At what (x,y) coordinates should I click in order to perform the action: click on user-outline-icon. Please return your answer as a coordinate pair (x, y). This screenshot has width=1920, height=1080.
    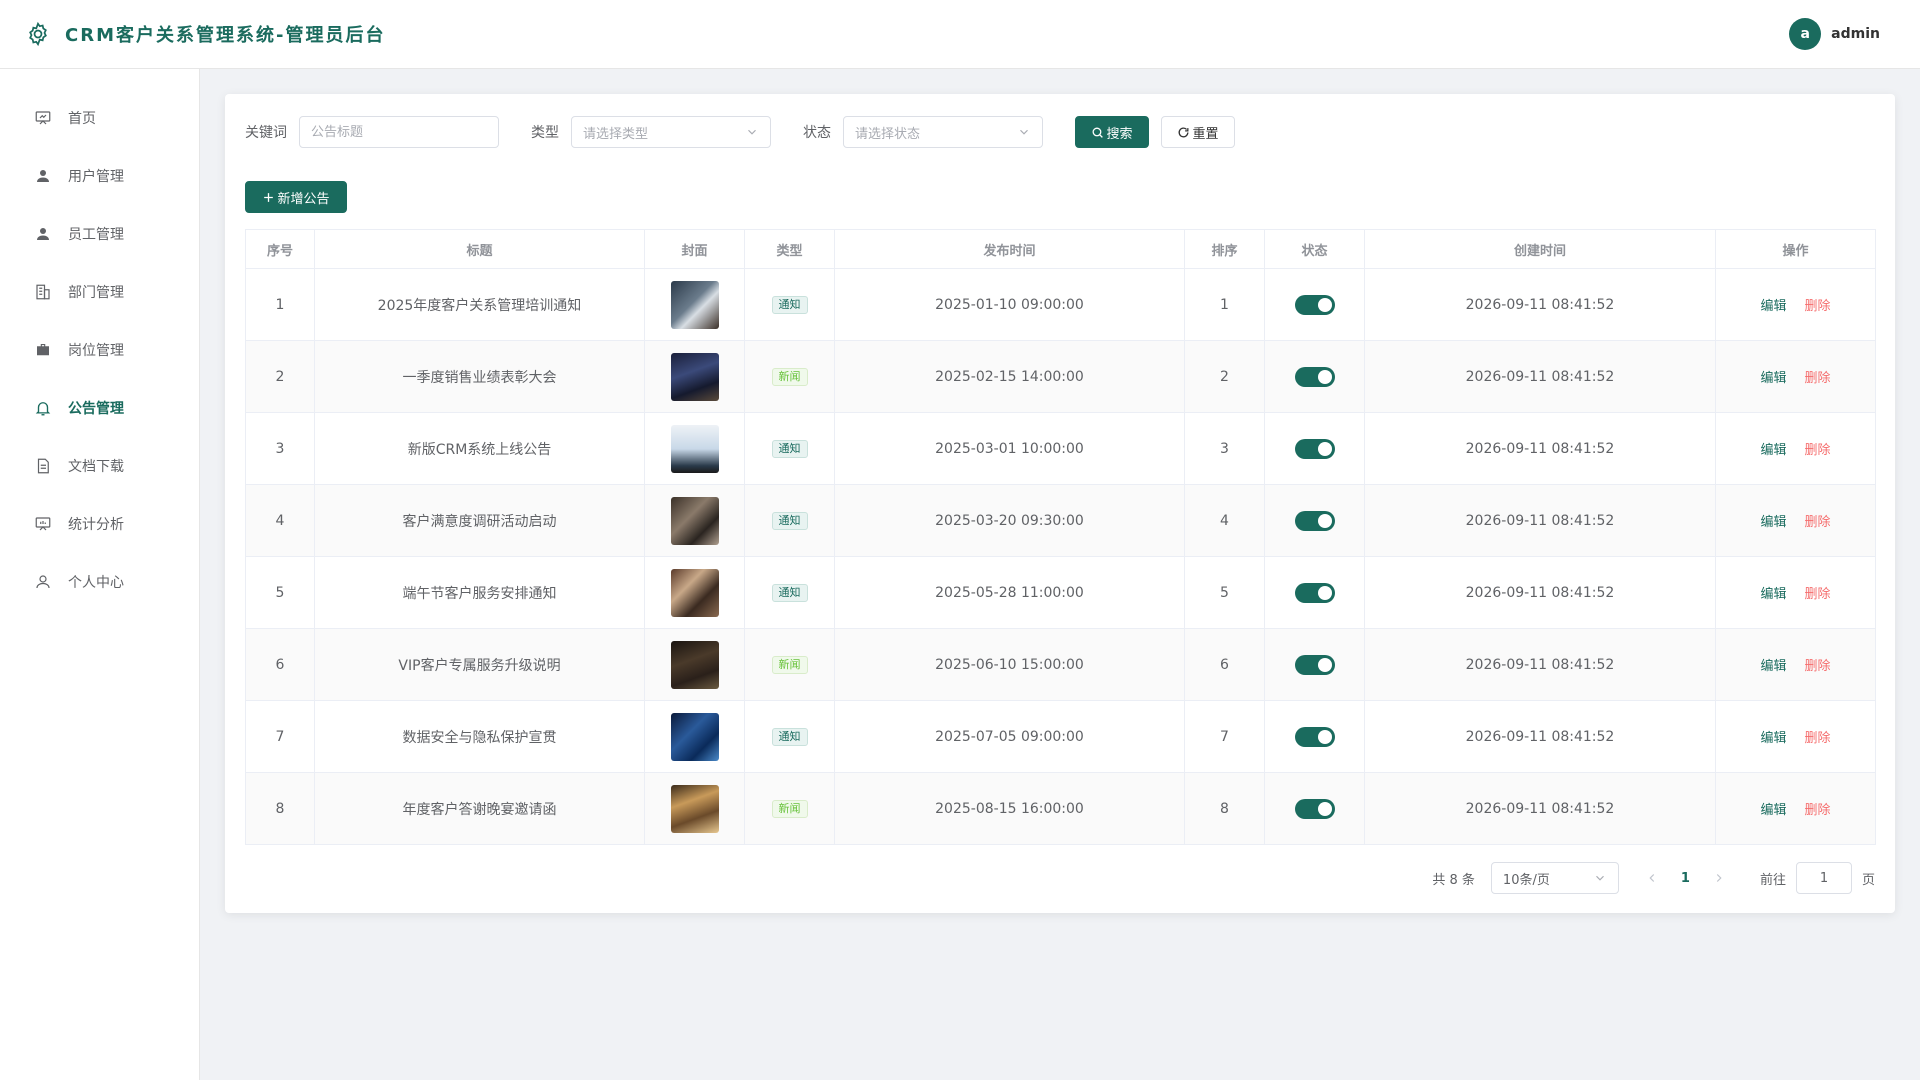
    Looking at the image, I should click on (43, 582).